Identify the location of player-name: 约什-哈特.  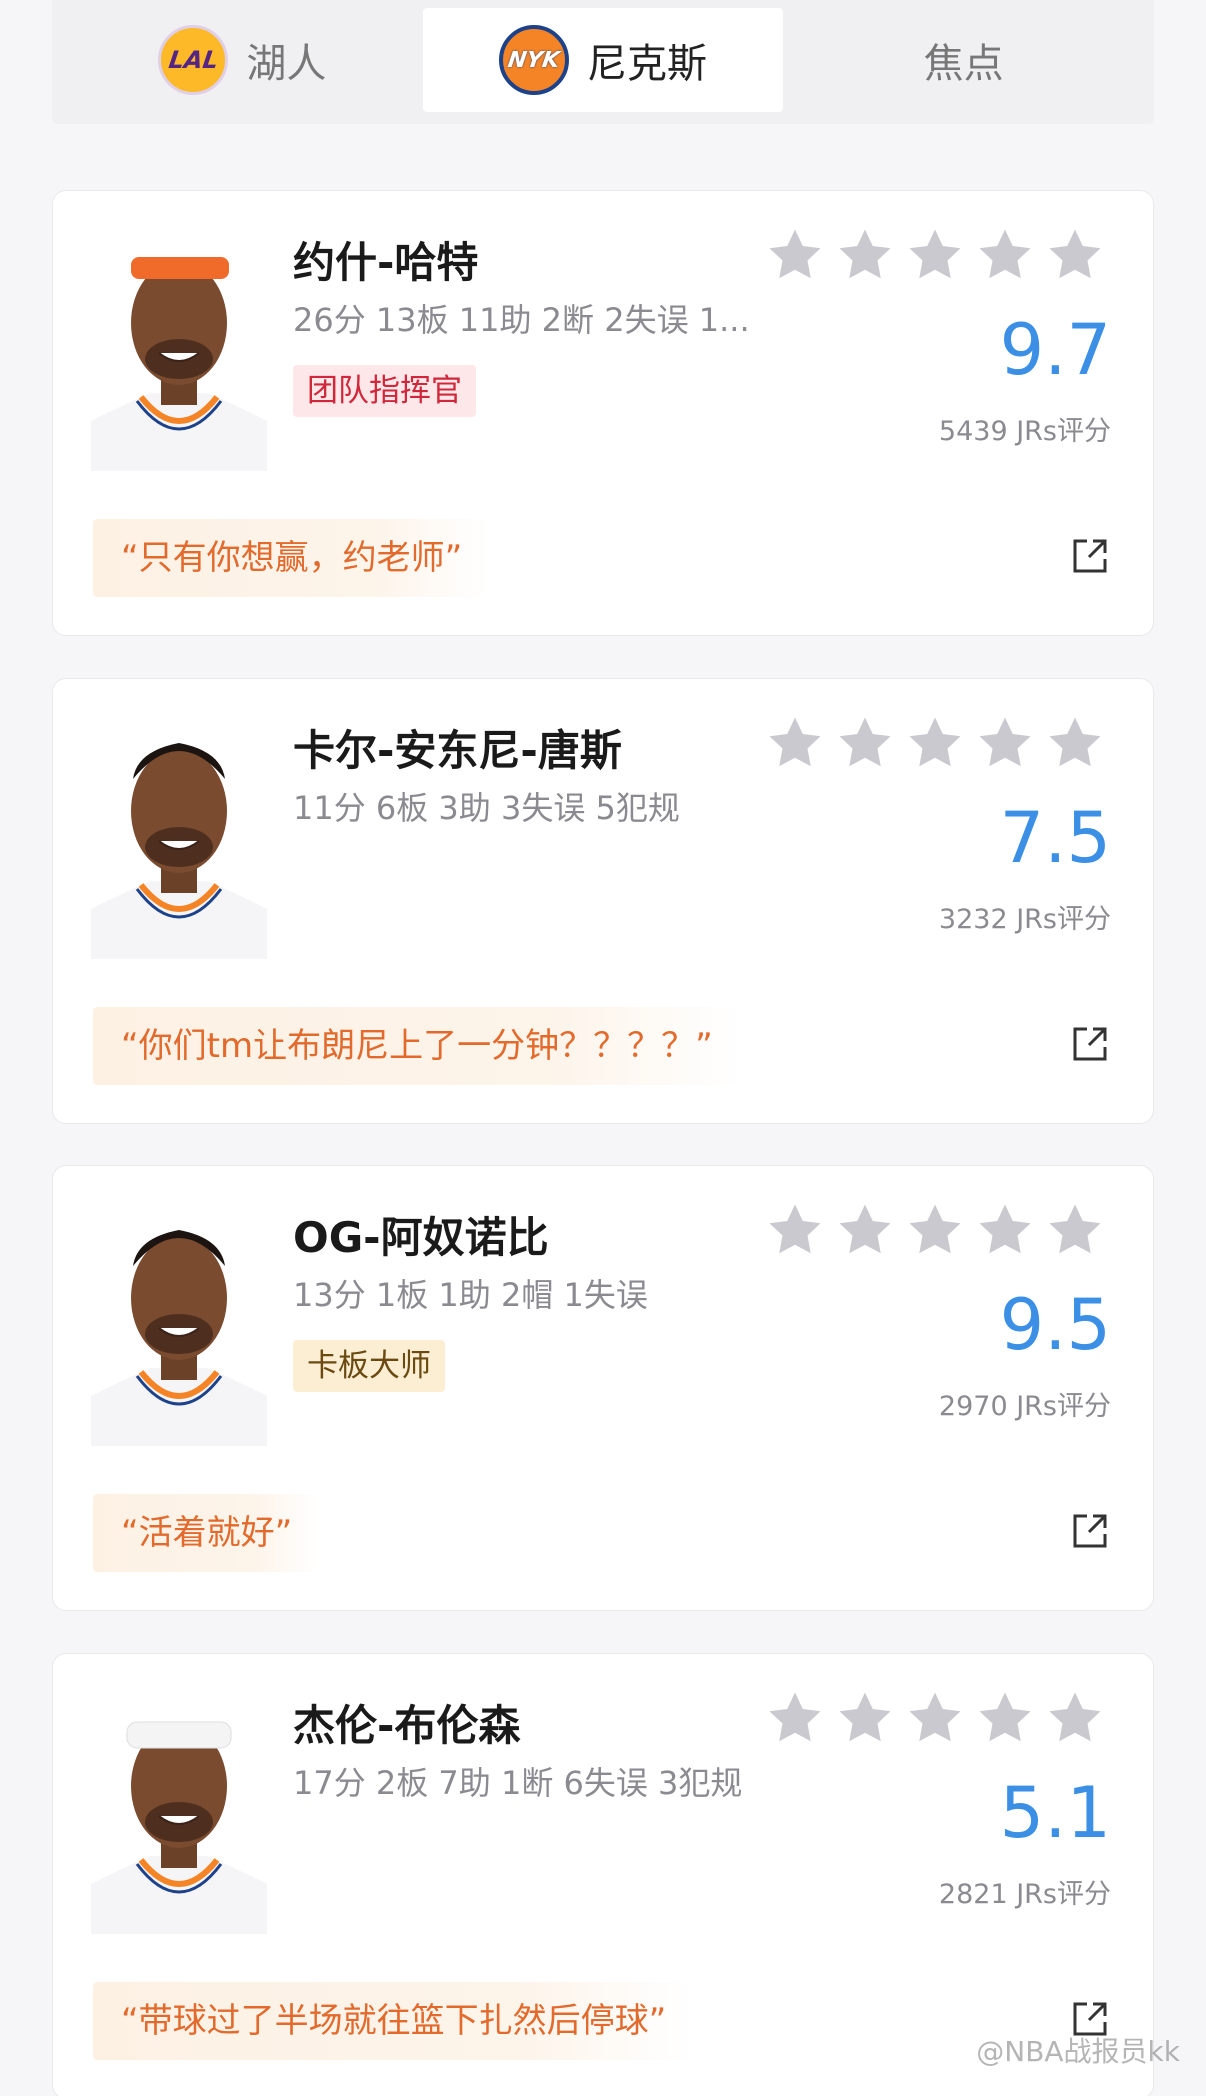
(385, 259).